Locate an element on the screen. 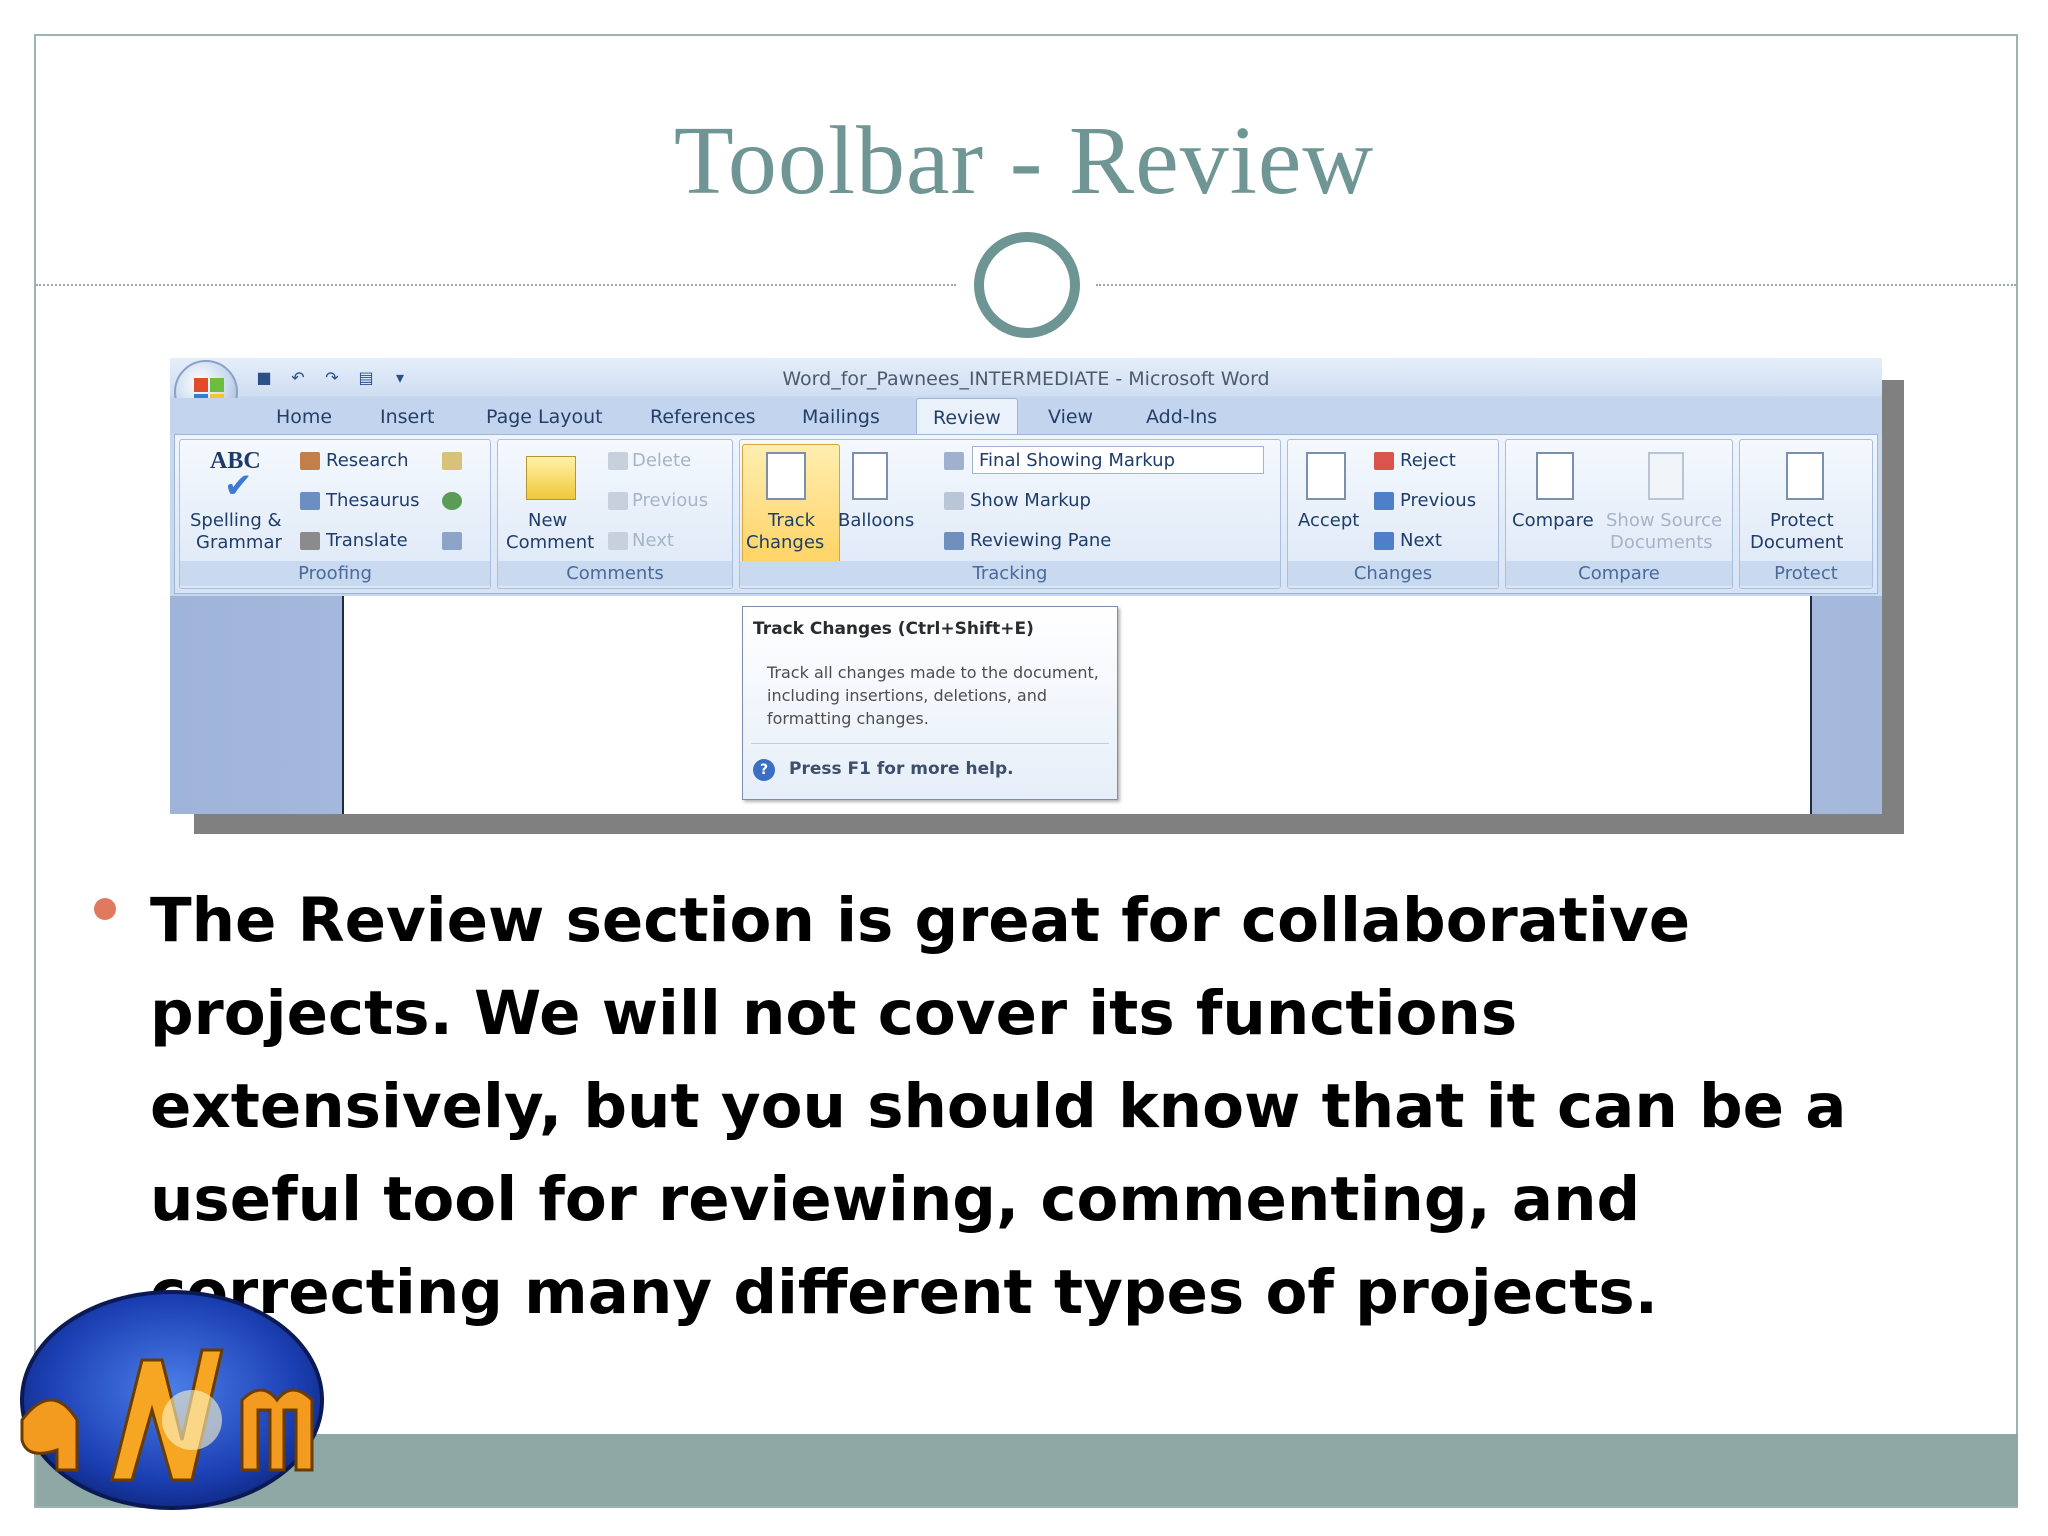 Image resolution: width=2048 pixels, height=1536 pixels. anm-logo is located at coordinates (172, 1400).